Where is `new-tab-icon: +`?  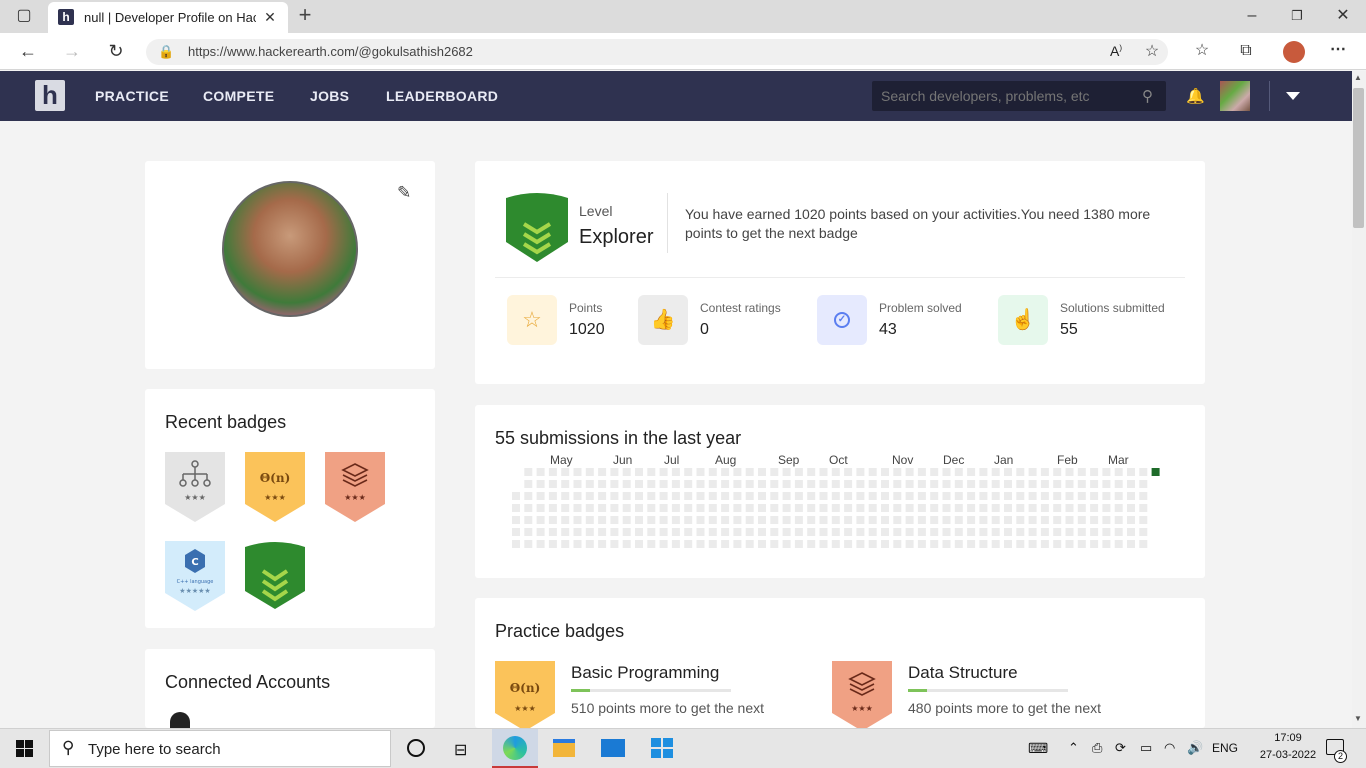
new-tab-icon: + is located at coordinates (305, 15).